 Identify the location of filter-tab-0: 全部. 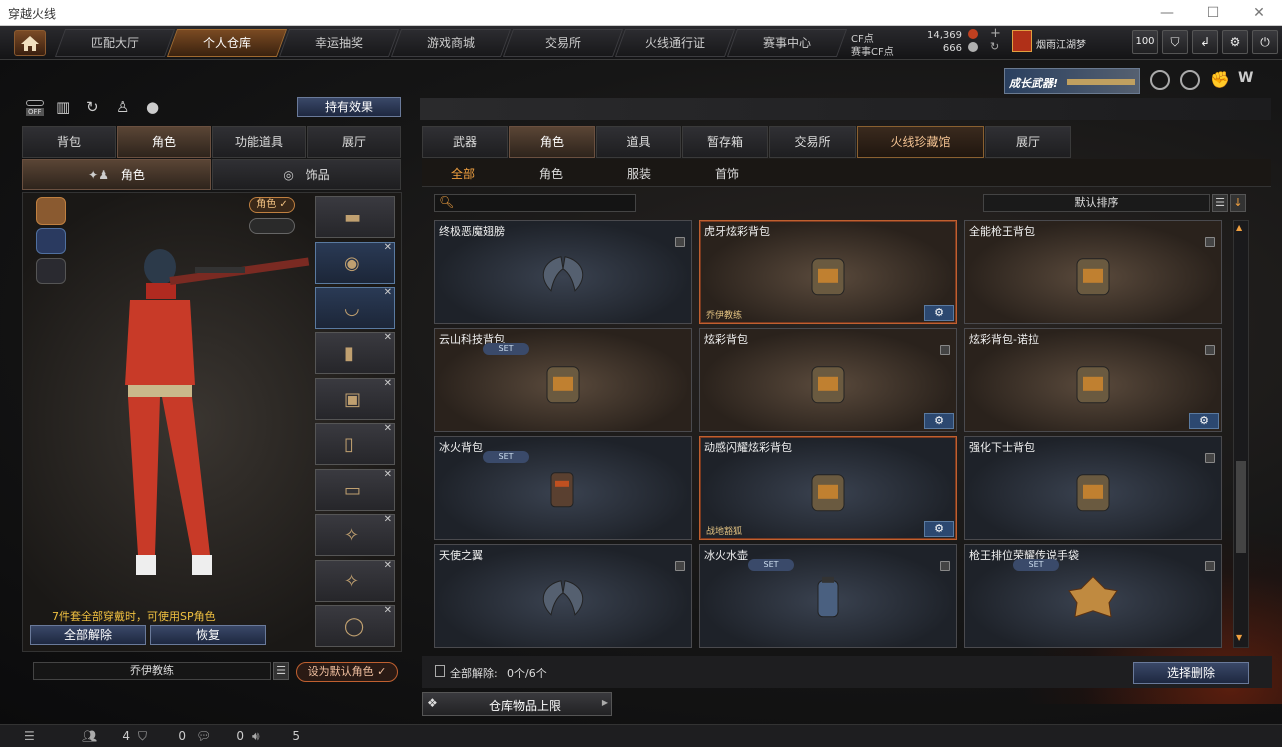
(463, 175).